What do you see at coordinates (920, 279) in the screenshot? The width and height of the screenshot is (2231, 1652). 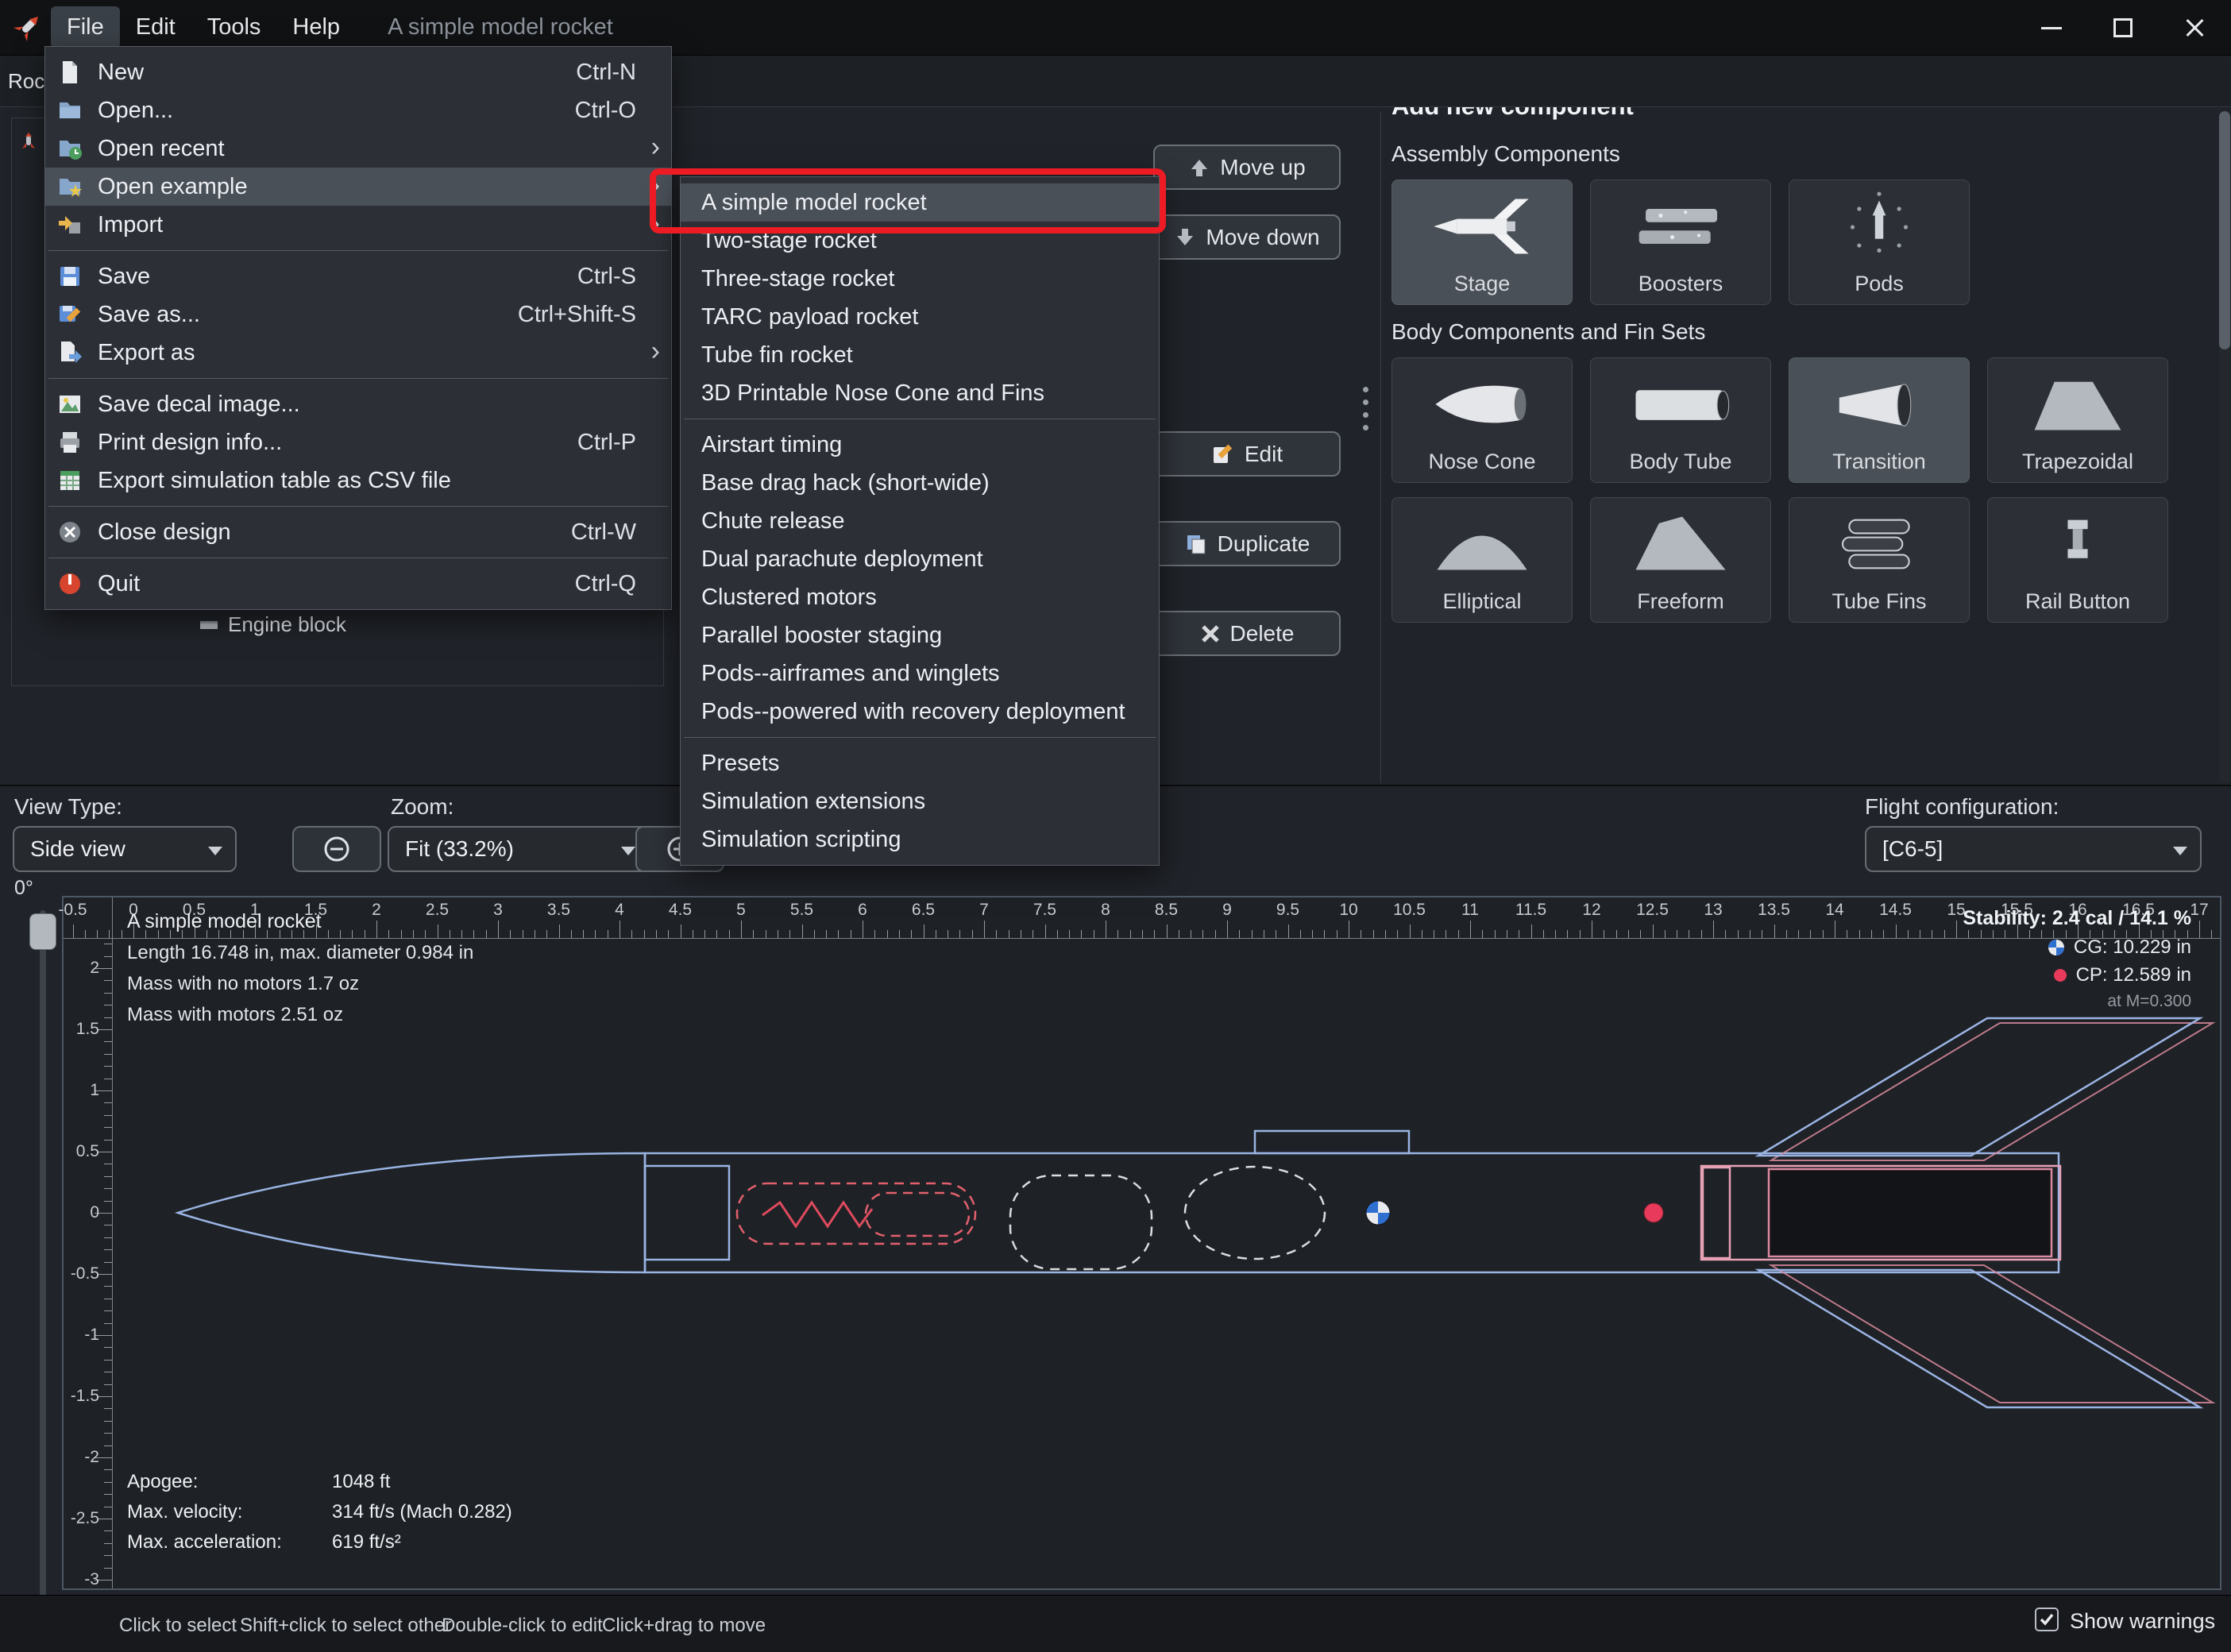 I see `submenu-item-three-stage: Three-stage rocket` at bounding box center [920, 279].